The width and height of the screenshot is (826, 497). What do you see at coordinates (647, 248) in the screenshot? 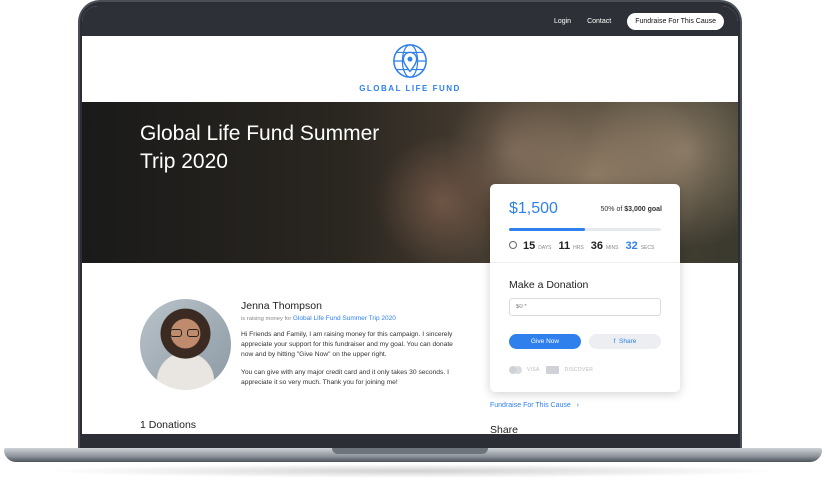
I see `countdown-secs-label: SECS` at bounding box center [647, 248].